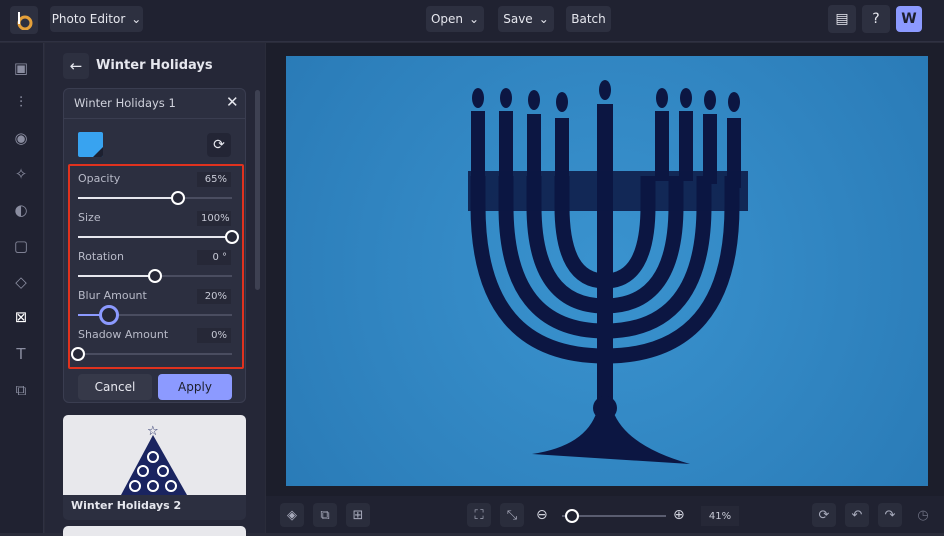 The height and width of the screenshot is (536, 944). I want to click on divider, so click(154, 118).